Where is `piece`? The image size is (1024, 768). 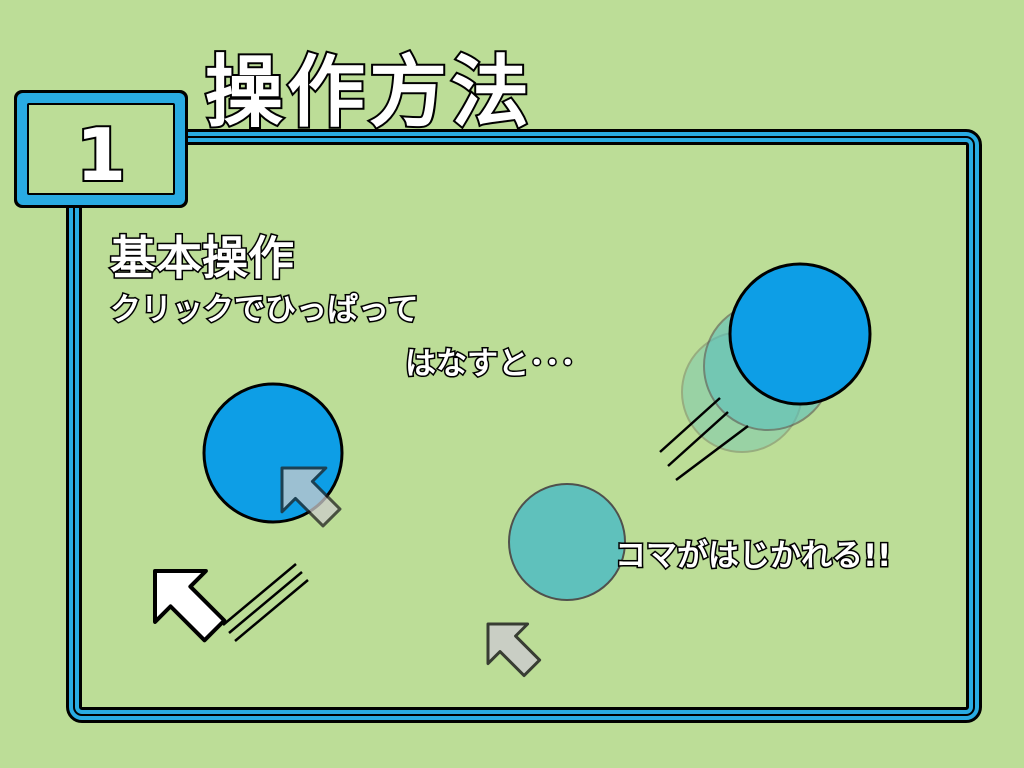 piece is located at coordinates (800, 334).